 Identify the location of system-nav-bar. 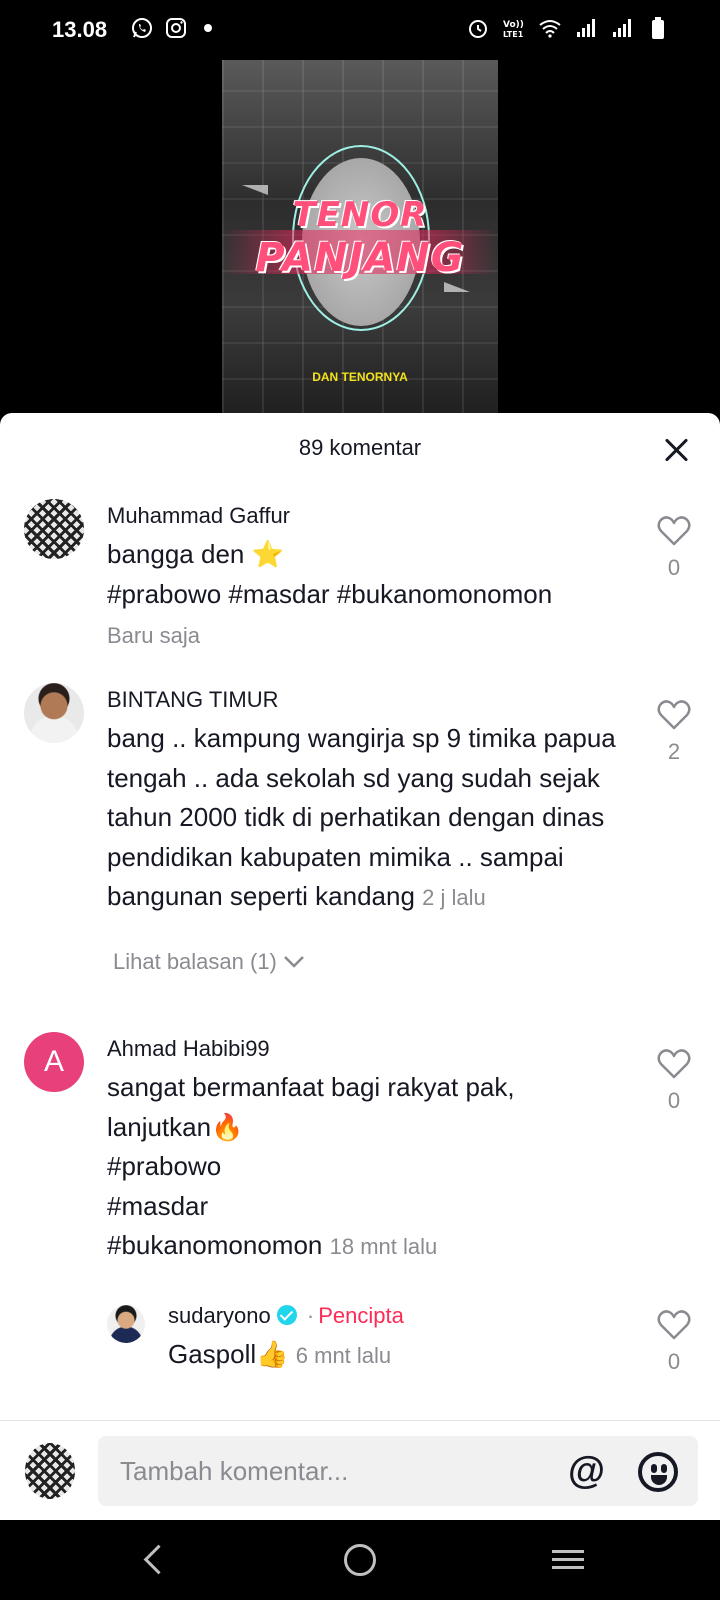
(360, 1560).